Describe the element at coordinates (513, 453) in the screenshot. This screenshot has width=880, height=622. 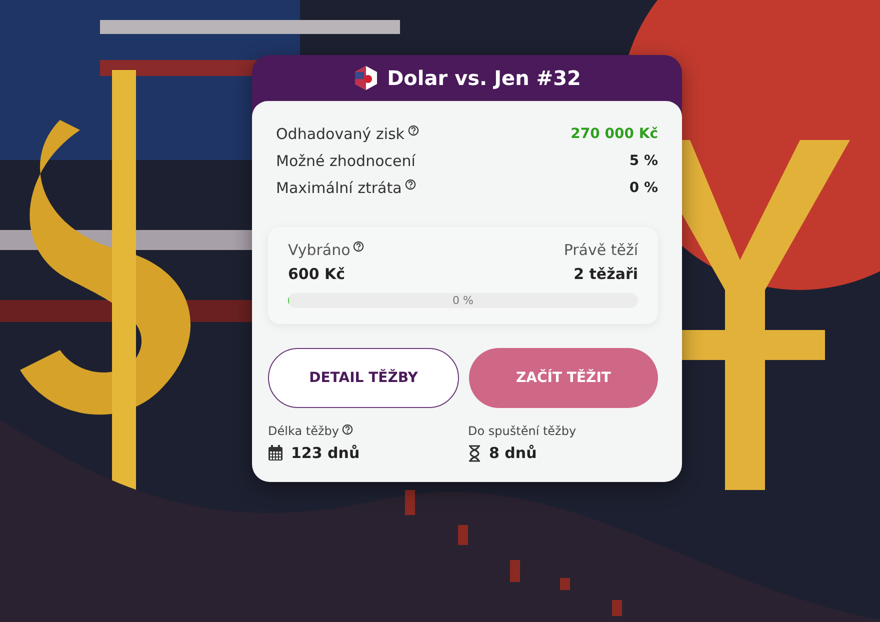
I see `fact-value: 8 dnů` at that location.